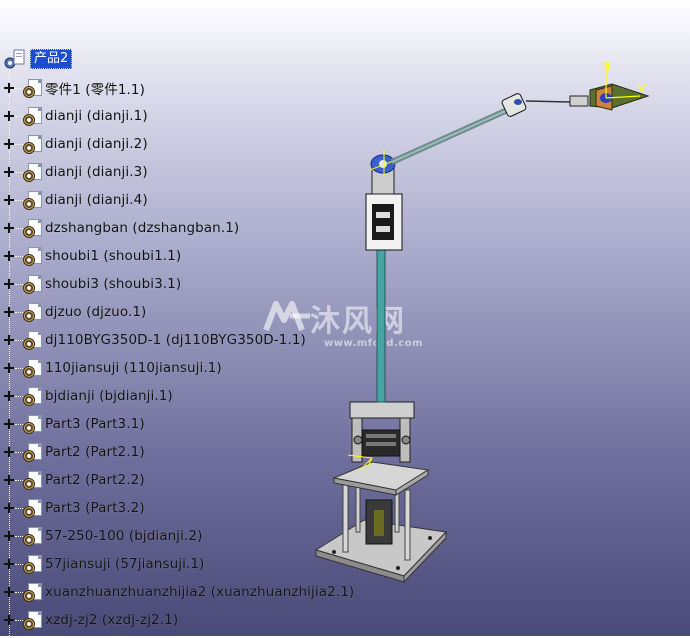  I want to click on tree-node: Part3 (Part3.1), so click(74, 424).